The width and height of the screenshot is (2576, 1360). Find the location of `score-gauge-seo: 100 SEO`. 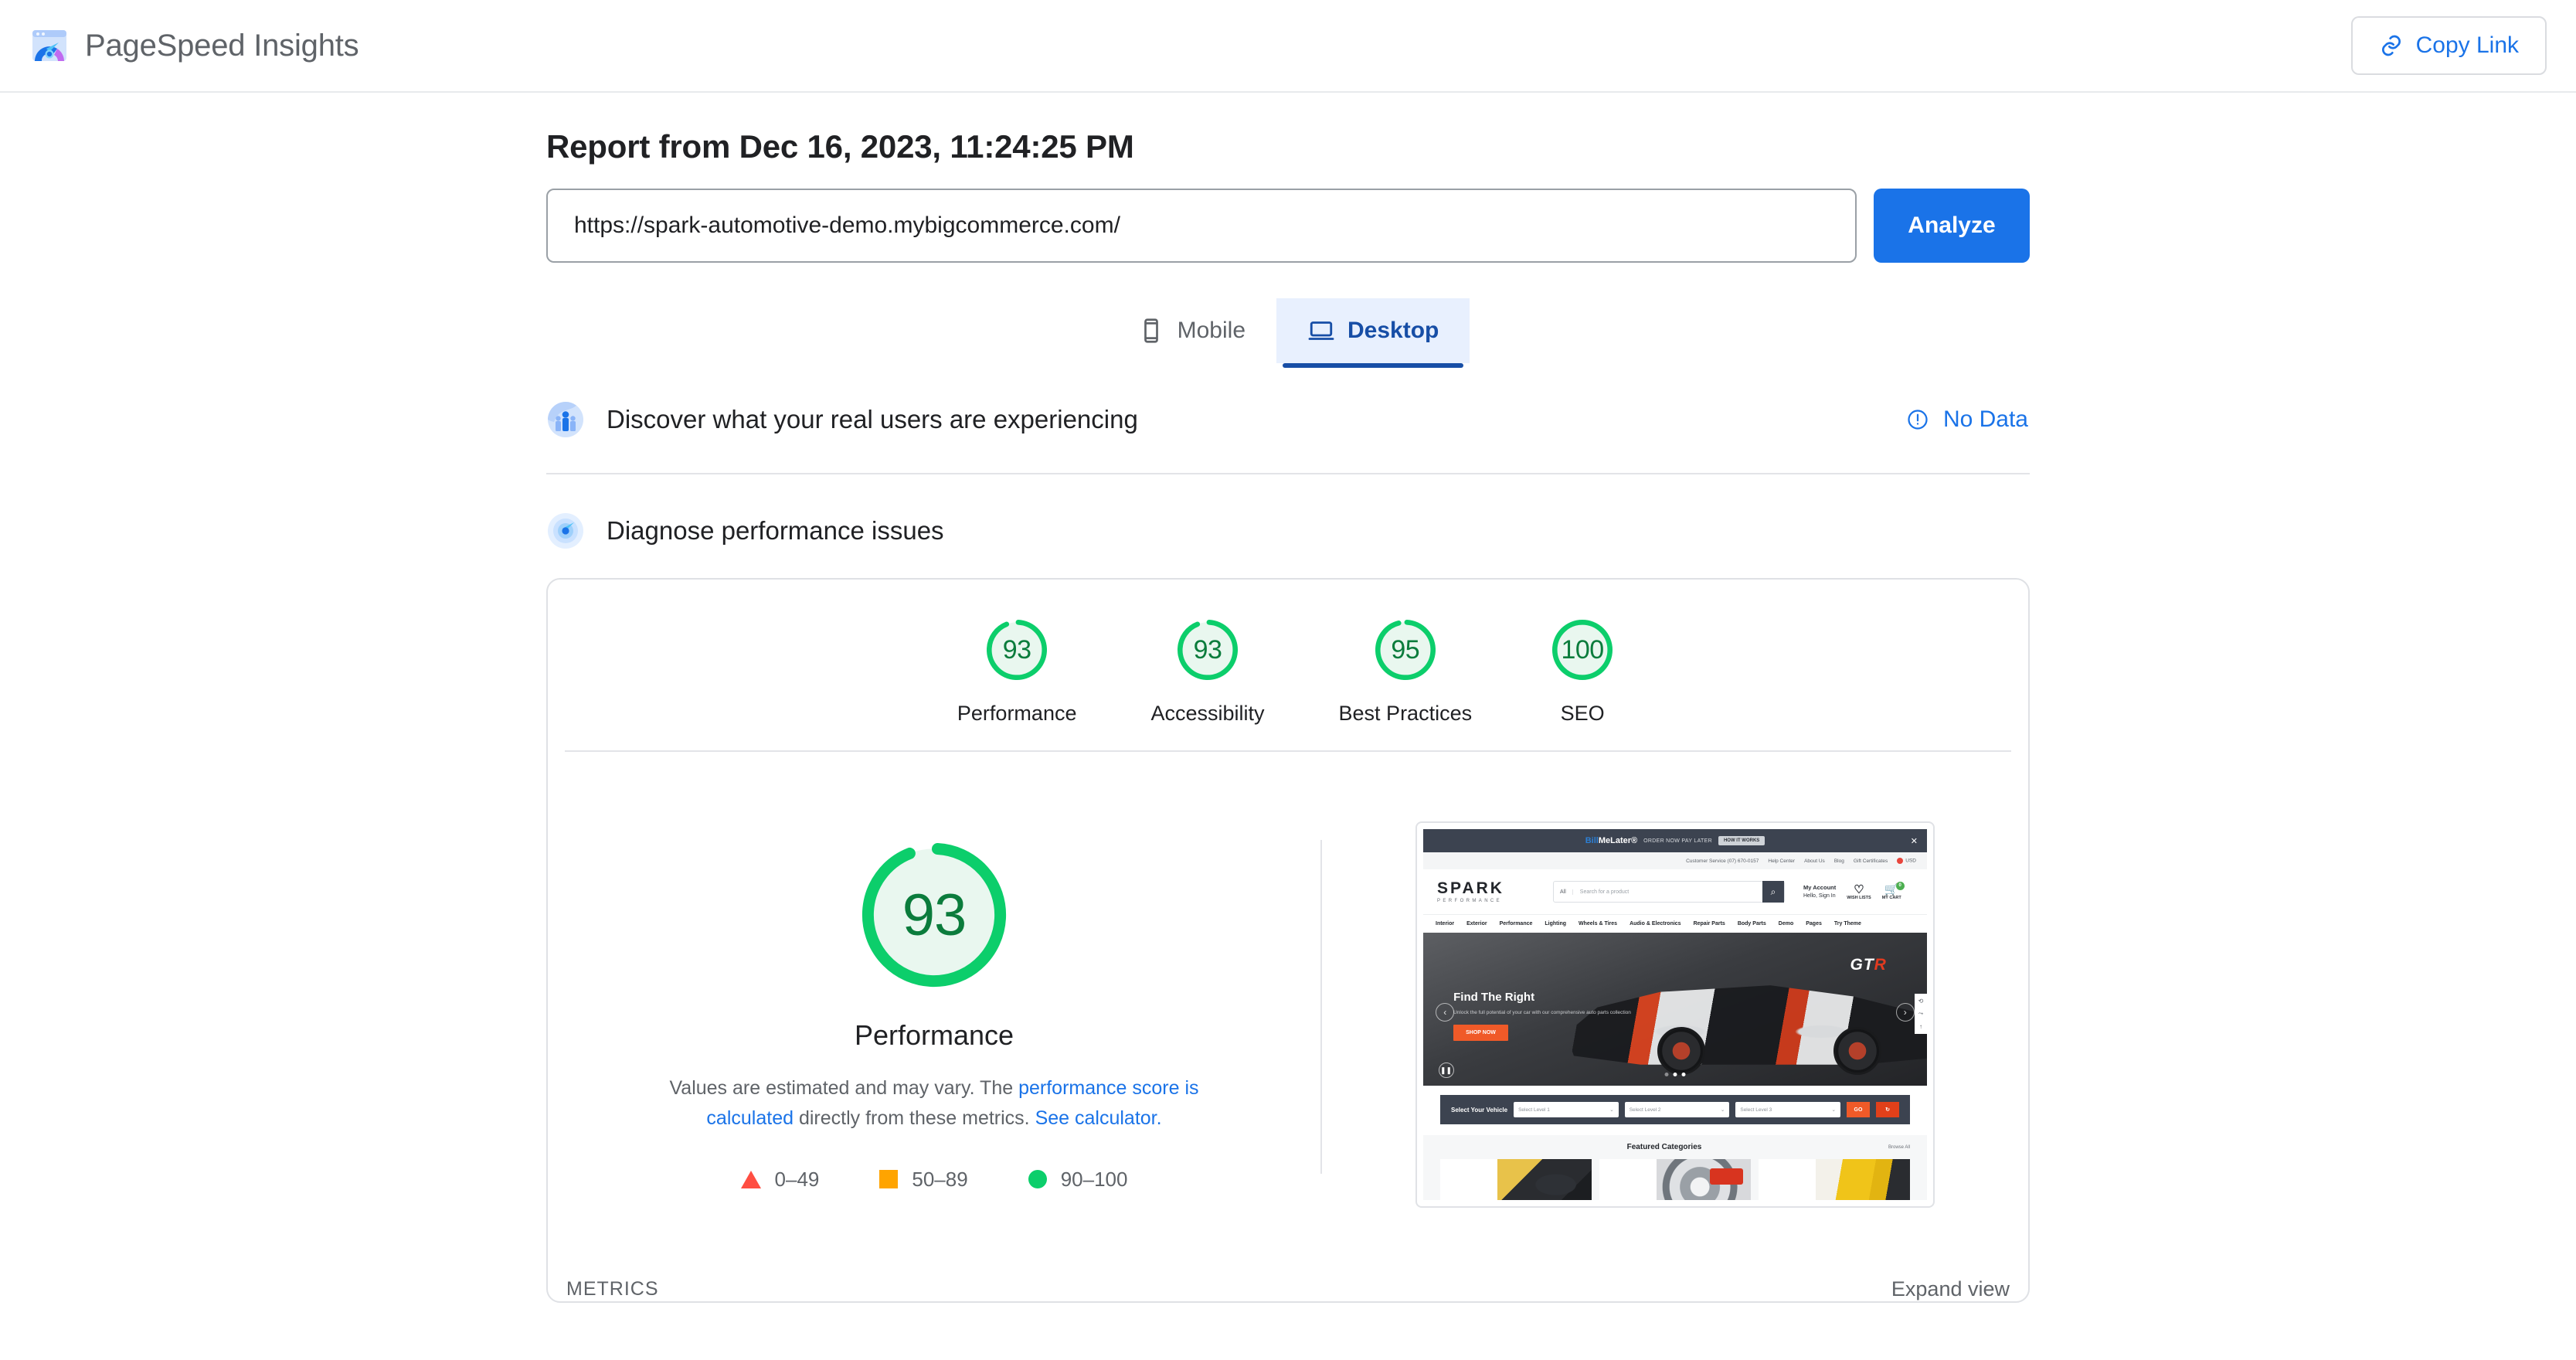

score-gauge-seo: 100 SEO is located at coordinates (1582, 670).